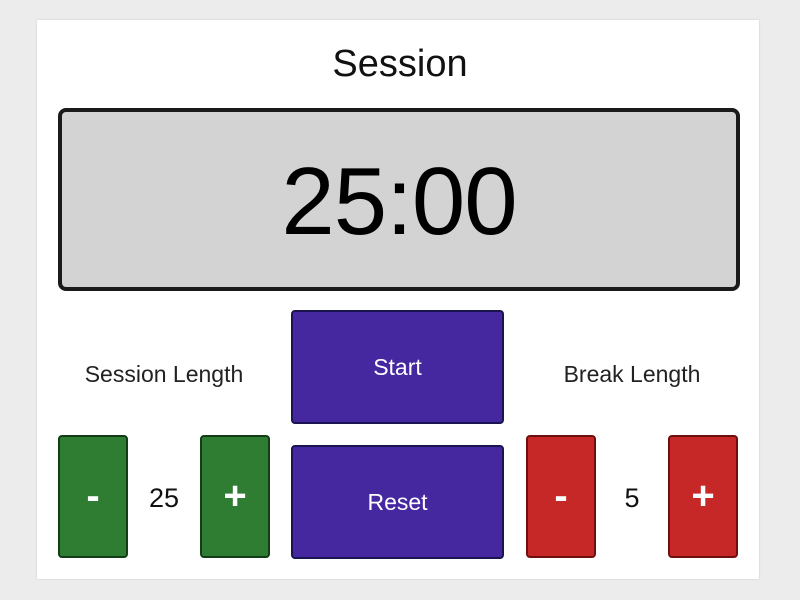 This screenshot has width=800, height=600. What do you see at coordinates (235, 496) in the screenshot?
I see `session-increment-button: +` at bounding box center [235, 496].